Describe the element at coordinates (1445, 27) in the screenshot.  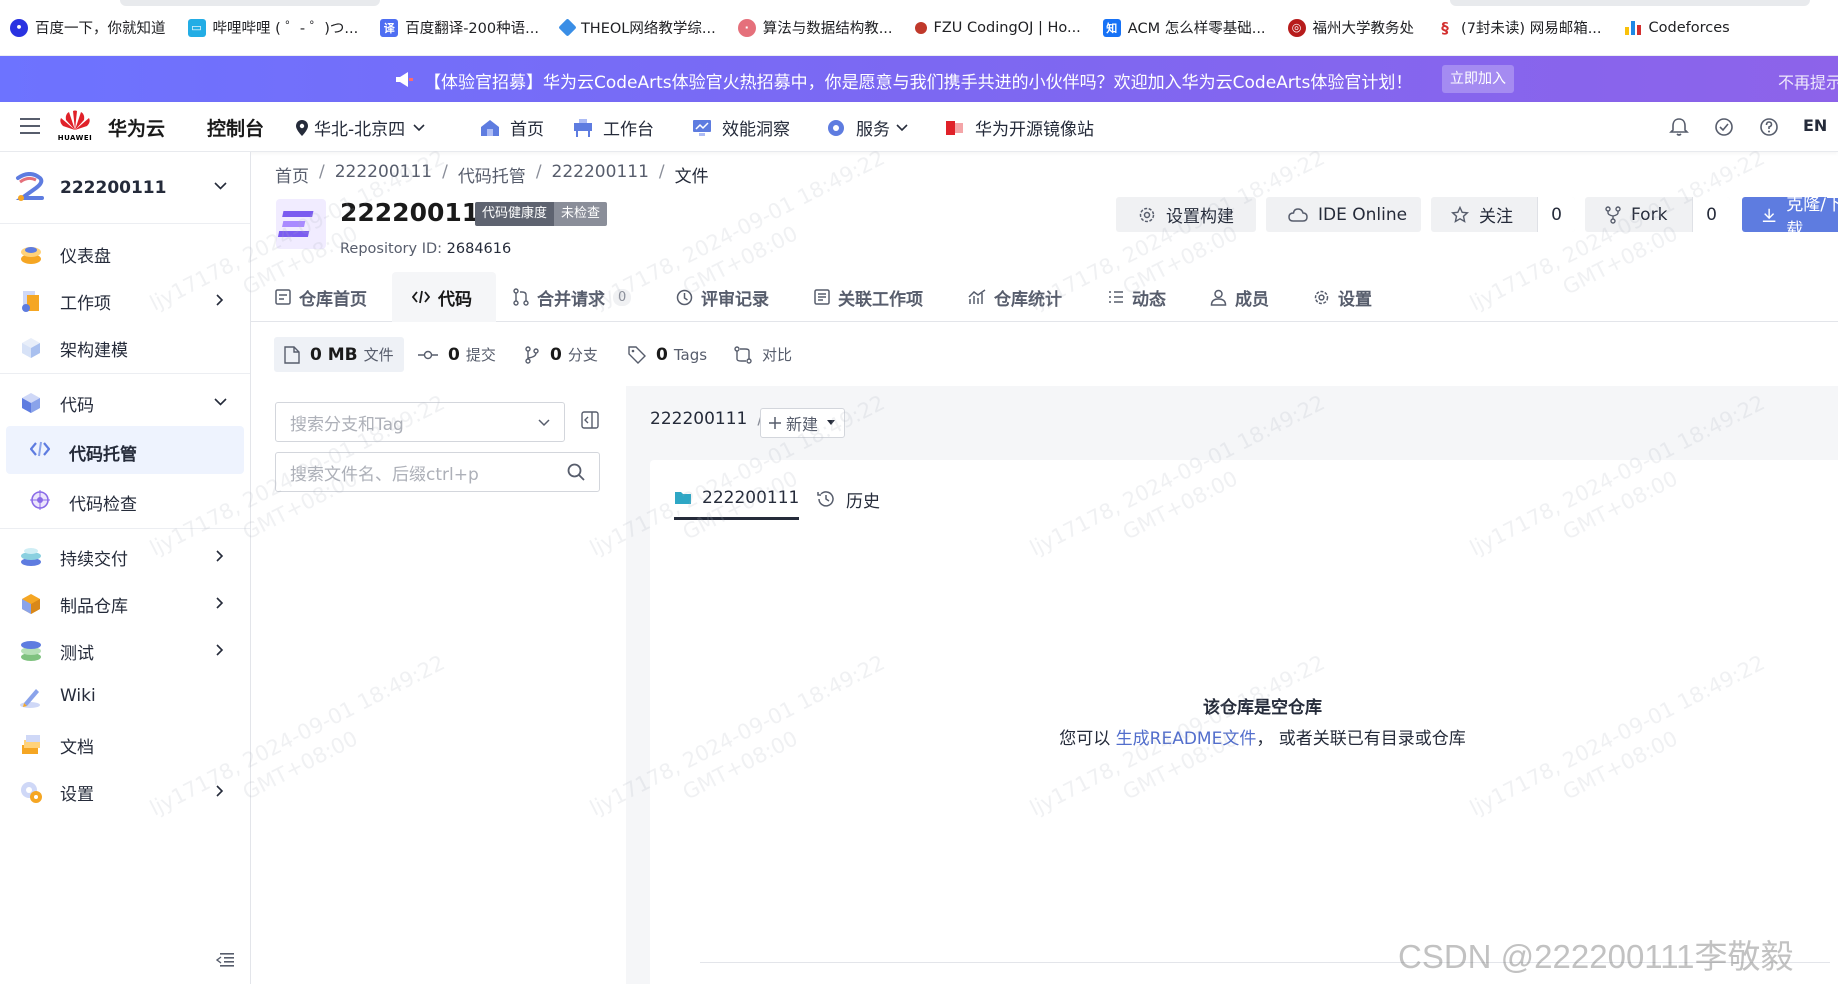
I see `netease-icon: §` at that location.